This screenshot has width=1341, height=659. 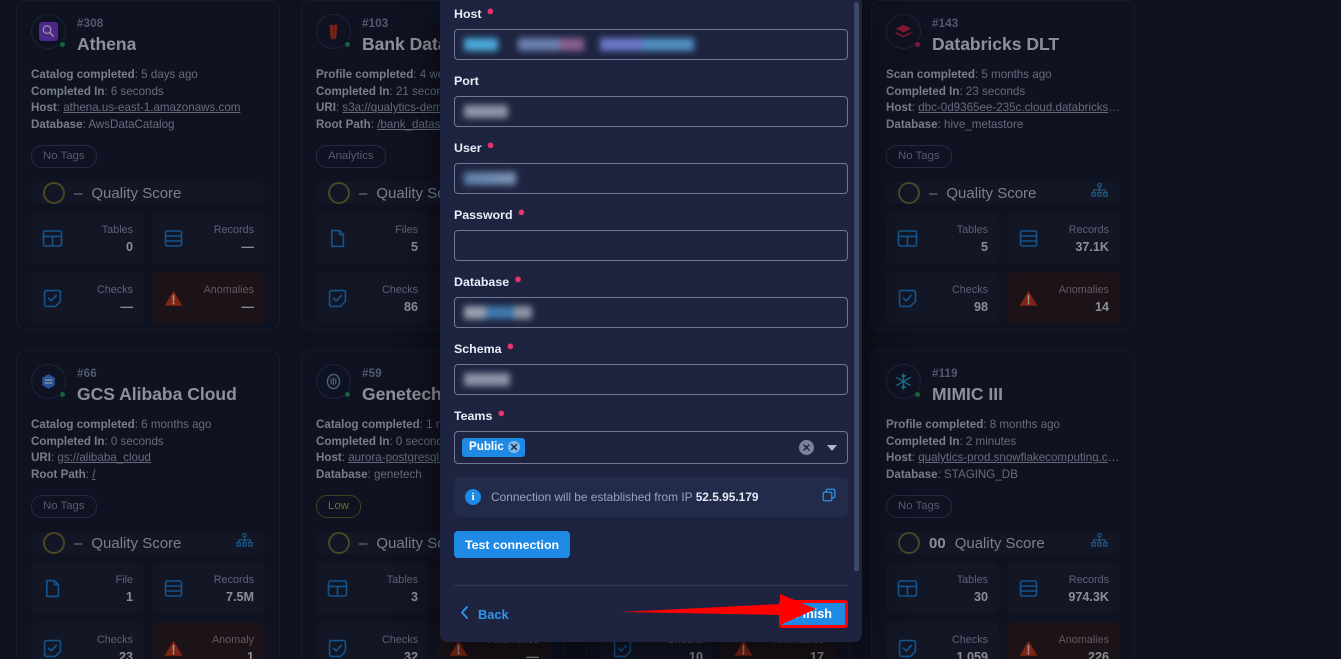 What do you see at coordinates (651, 613) in the screenshot?
I see `modal-footer: Back Finish` at bounding box center [651, 613].